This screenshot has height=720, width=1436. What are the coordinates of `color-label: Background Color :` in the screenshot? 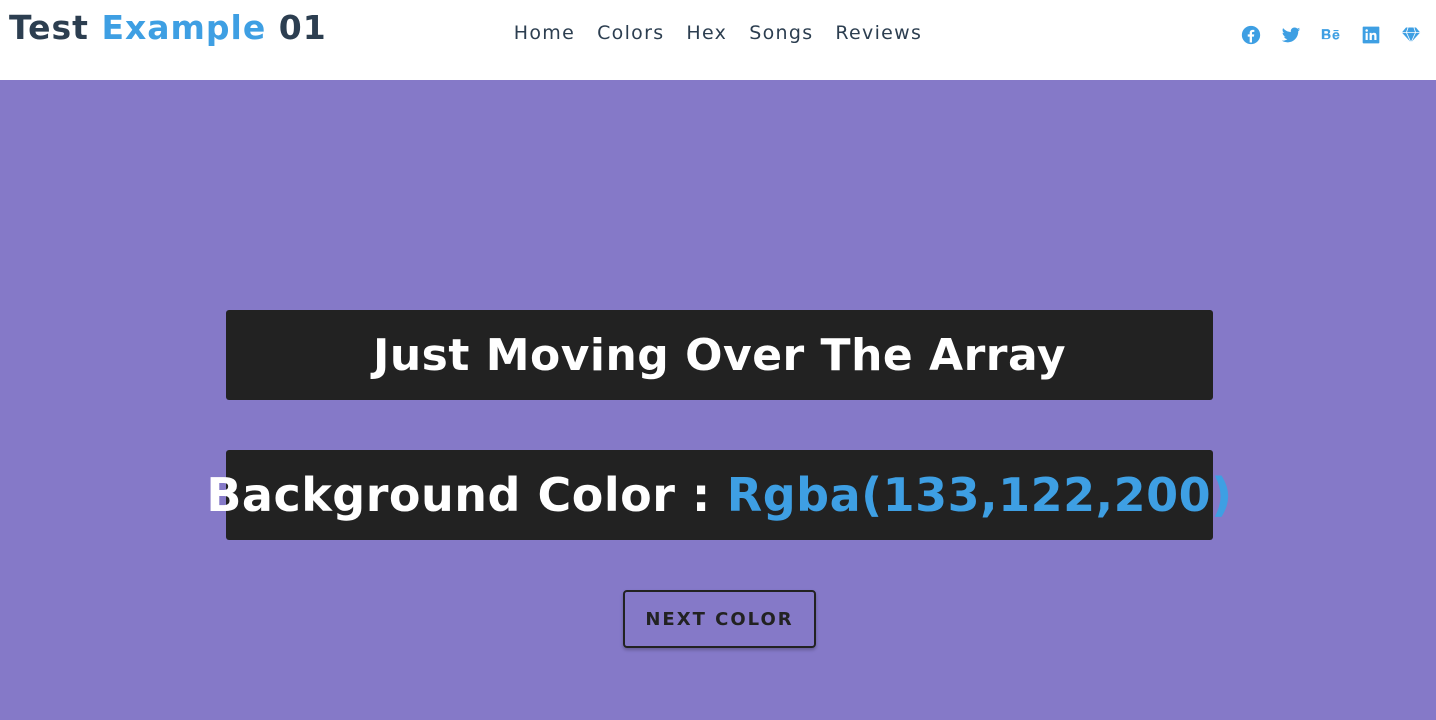 It's located at (458, 495).